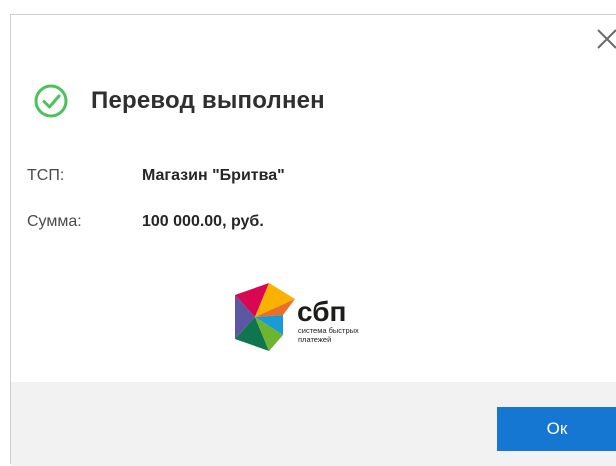  Describe the element at coordinates (556, 429) in the screenshot. I see `ok-button: Ок` at that location.